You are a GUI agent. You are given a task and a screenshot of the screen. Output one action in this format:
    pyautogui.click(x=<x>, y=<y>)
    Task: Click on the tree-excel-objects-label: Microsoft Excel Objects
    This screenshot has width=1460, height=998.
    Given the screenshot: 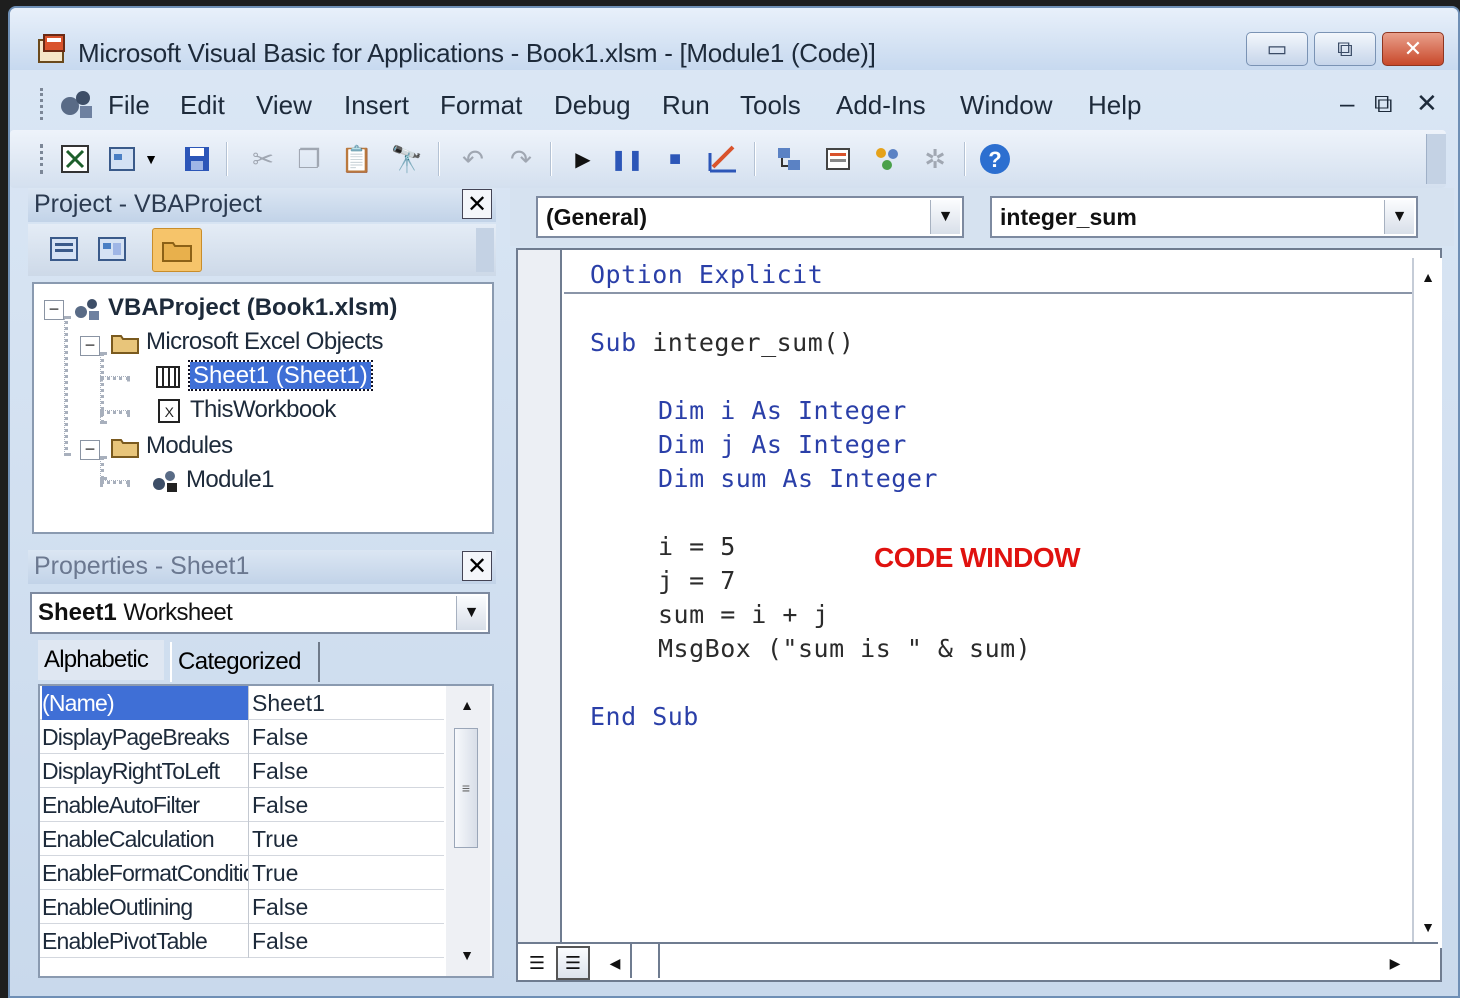 What is the action you would take?
    pyautogui.click(x=265, y=341)
    